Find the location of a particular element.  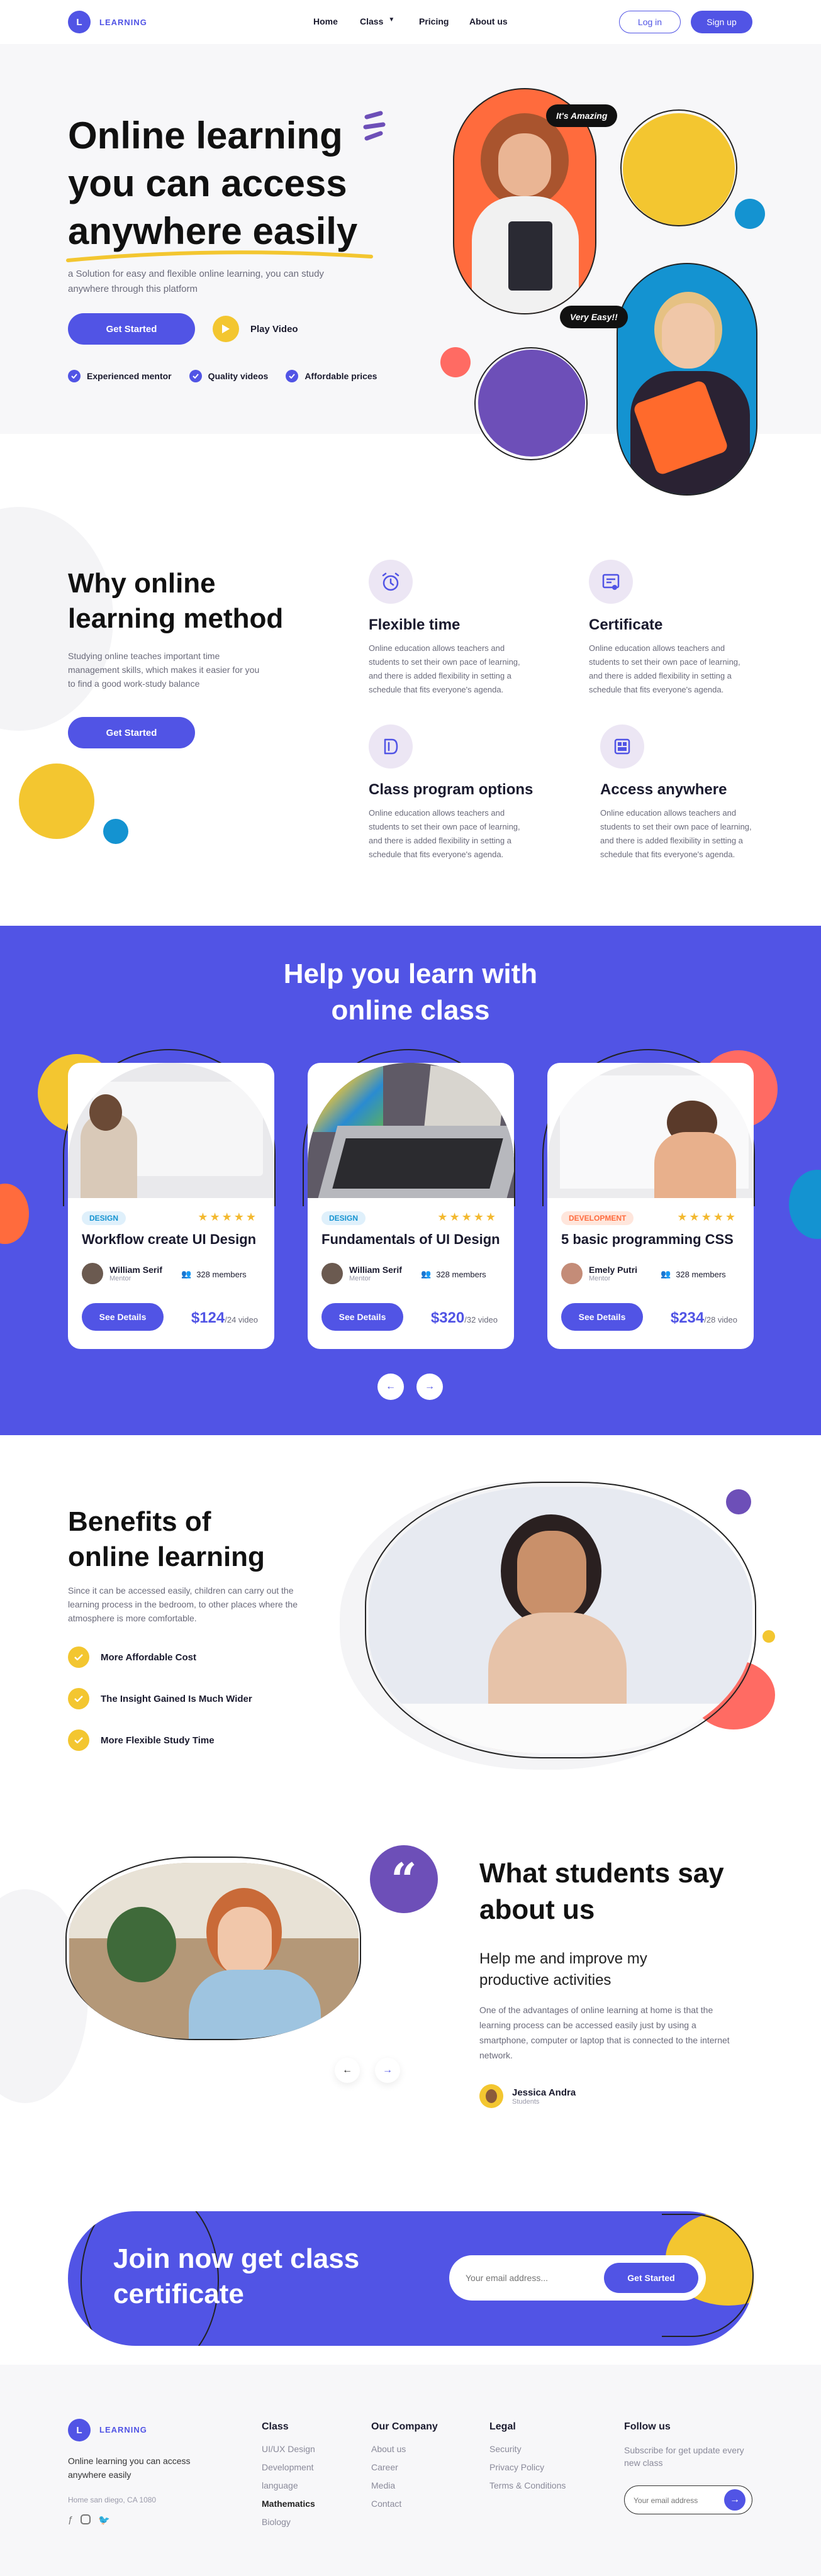

hero-feature: Affordable prices is located at coordinates (332, 376).